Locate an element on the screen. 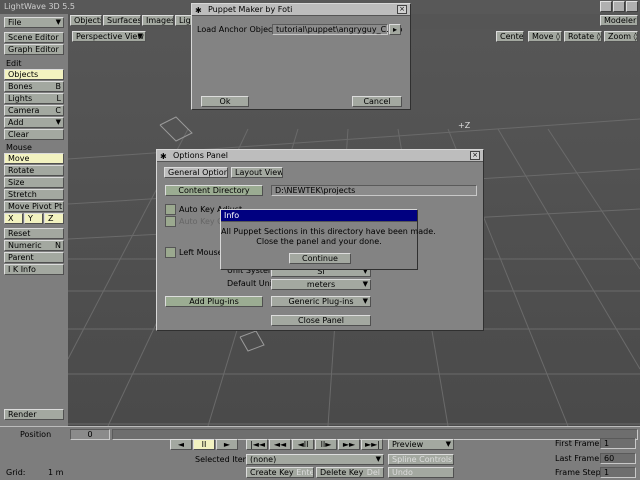 This screenshot has width=640, height=480. left-mouse-checkbox is located at coordinates (170, 252).